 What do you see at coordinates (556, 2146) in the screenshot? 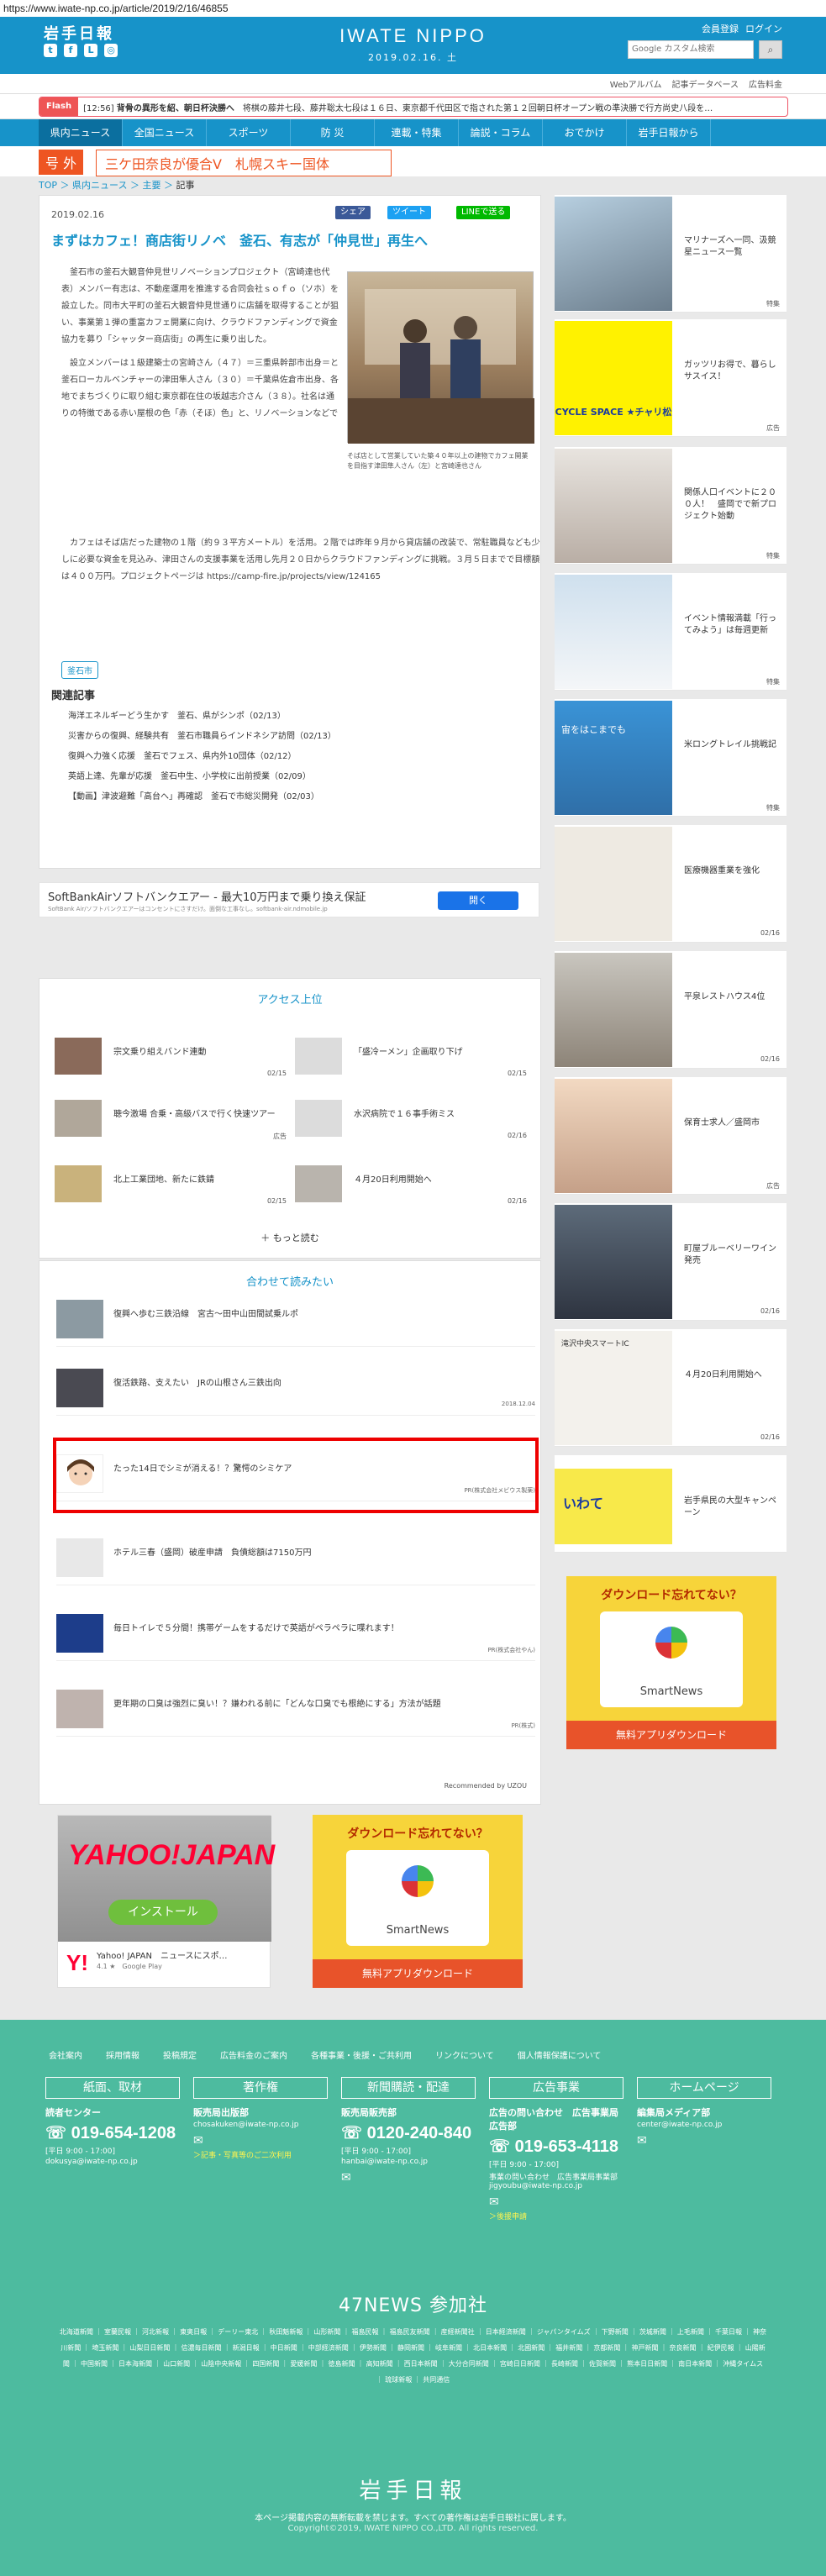
I see `phone-line: ☏ 019-653-4118` at bounding box center [556, 2146].